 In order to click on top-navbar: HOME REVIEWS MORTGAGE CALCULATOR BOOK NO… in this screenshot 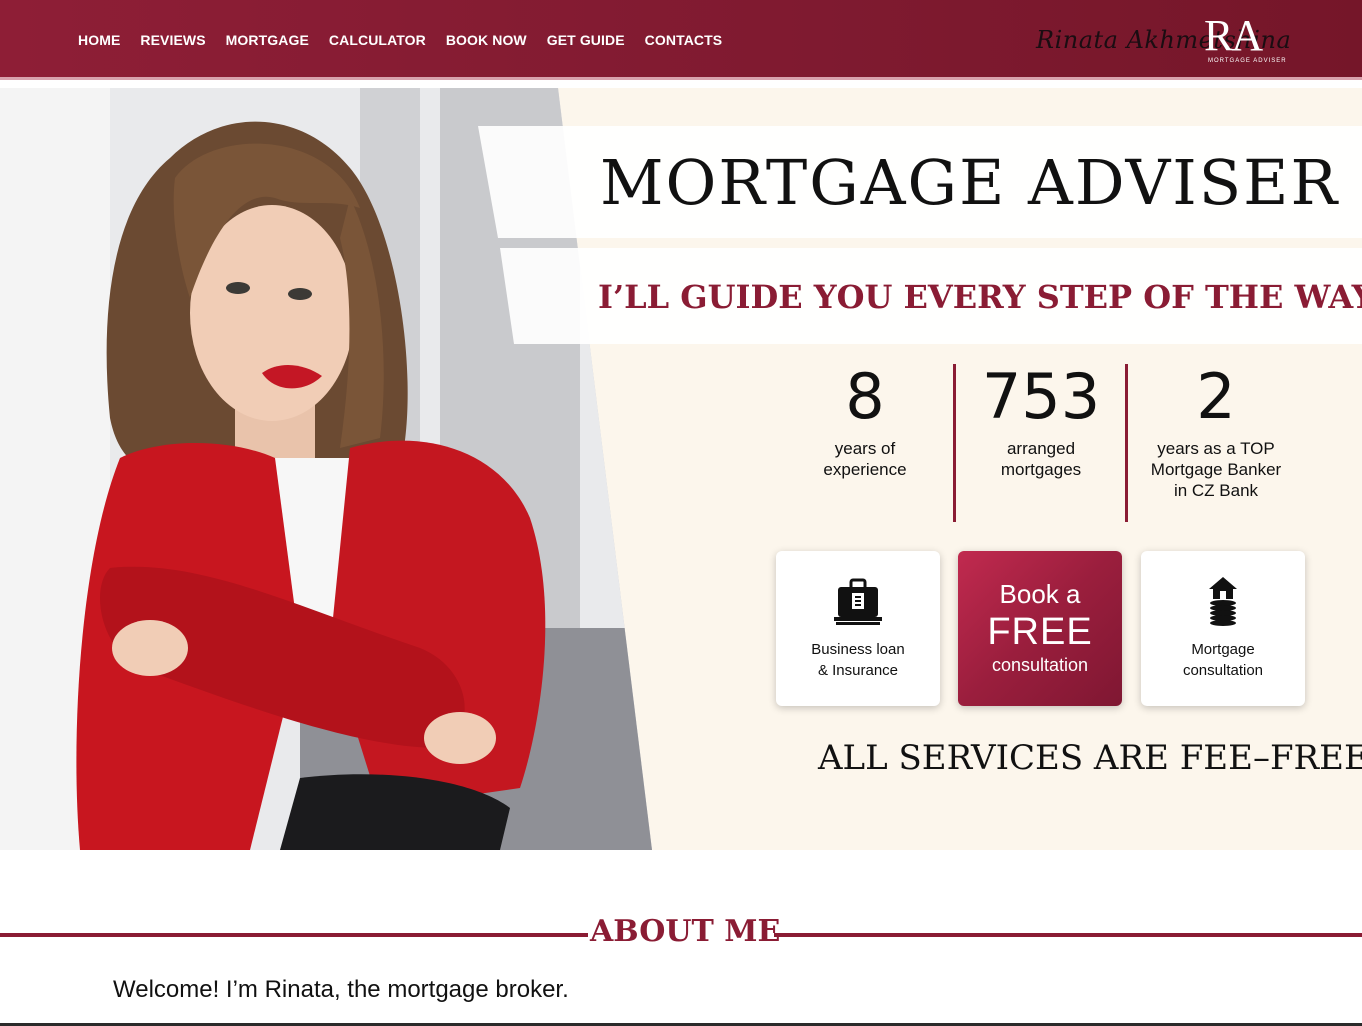, I will do `click(681, 40)`.